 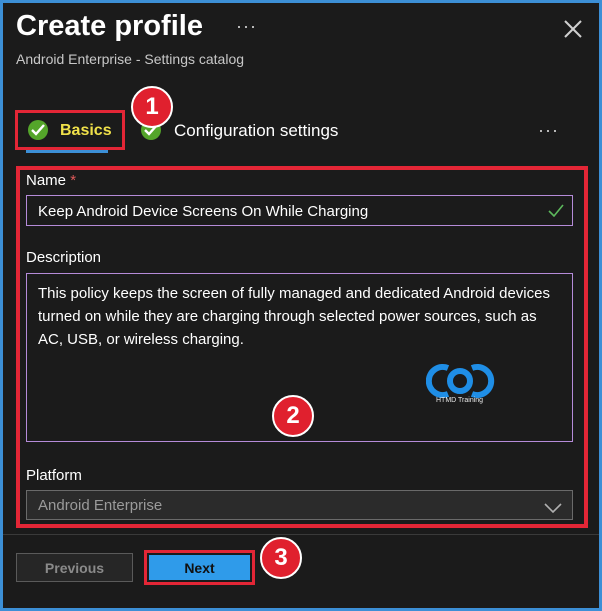 What do you see at coordinates (553, 509) in the screenshot?
I see `chevron-down-icon` at bounding box center [553, 509].